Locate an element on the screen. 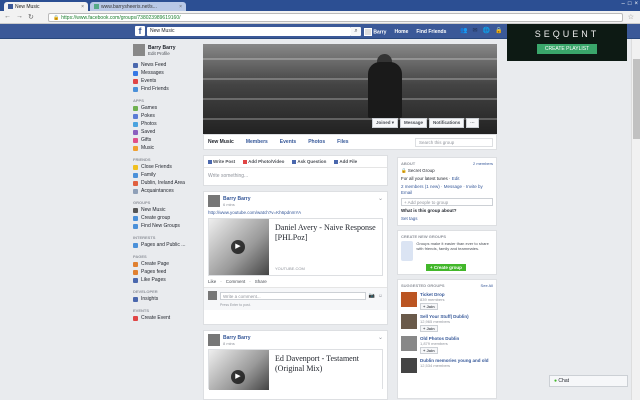 Image resolution: width=640 pixels, height=400 pixels. add-people-input: + Add people to group is located at coordinates (447, 202).